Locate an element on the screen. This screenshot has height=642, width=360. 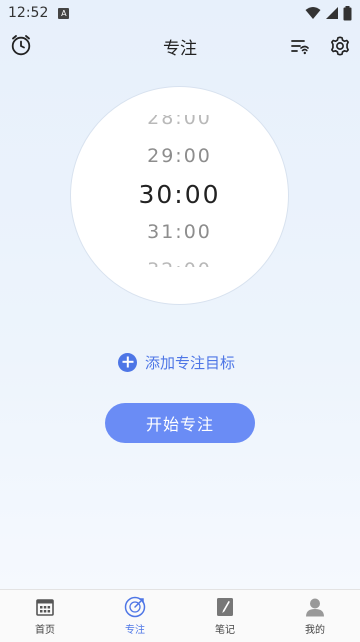
status-time: 12:52 is located at coordinates (28, 13).